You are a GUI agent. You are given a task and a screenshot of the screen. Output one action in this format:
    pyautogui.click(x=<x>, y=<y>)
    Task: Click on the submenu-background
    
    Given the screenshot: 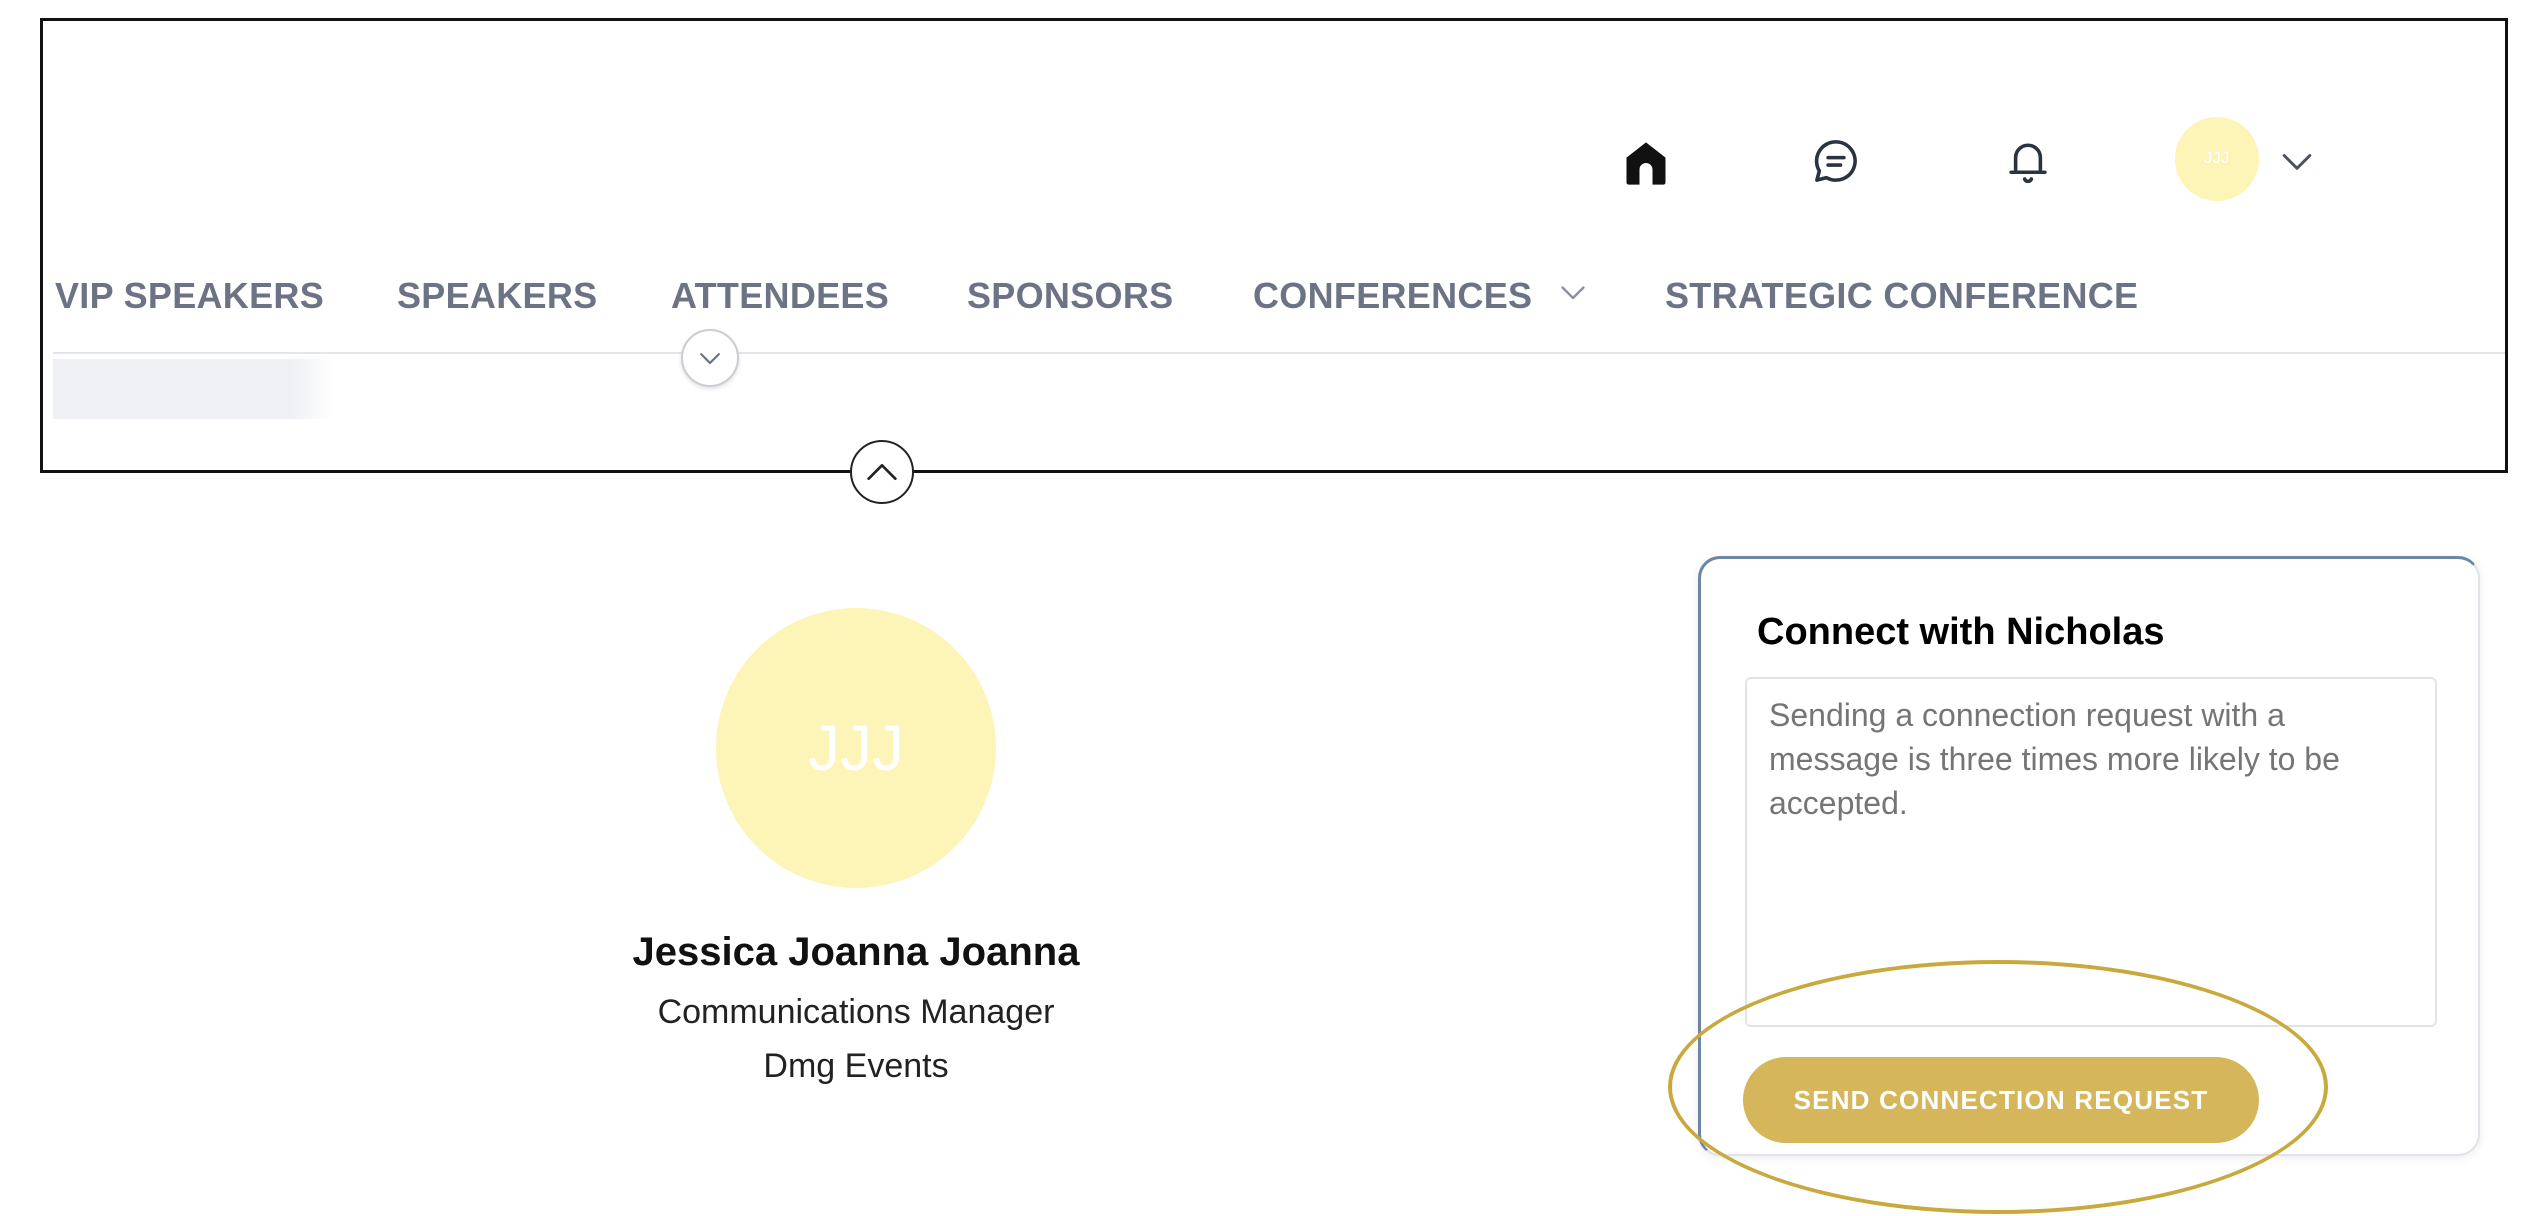 What is the action you would take?
    pyautogui.click(x=193, y=389)
    